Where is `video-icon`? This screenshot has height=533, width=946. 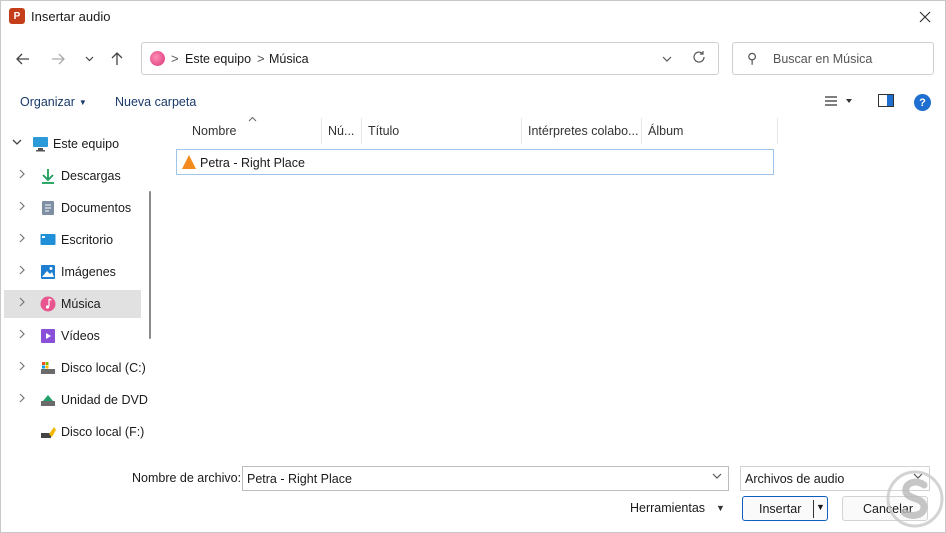 video-icon is located at coordinates (48, 336).